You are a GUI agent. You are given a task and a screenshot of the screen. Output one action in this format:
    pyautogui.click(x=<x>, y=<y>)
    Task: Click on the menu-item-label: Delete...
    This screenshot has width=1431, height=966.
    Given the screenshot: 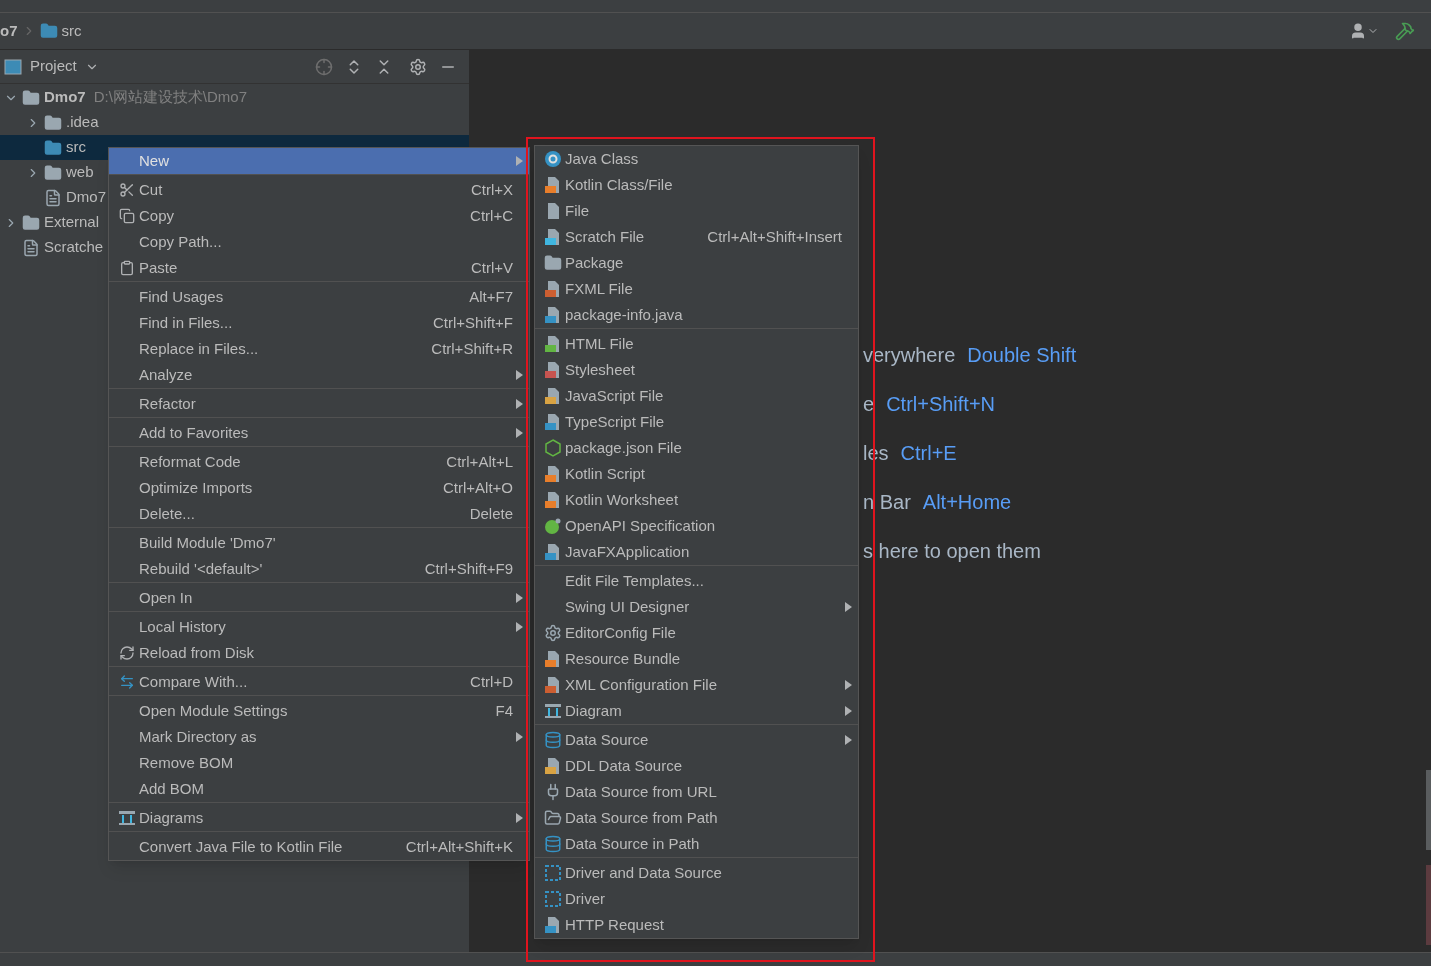 What is the action you would take?
    pyautogui.click(x=167, y=513)
    